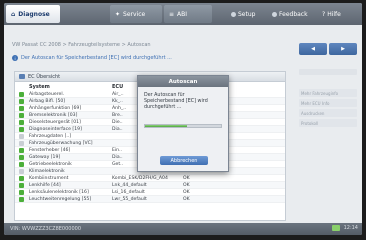 The image size is (366, 240). Describe the element at coordinates (53, 115) in the screenshot. I see `cell-system: Bremselektronik [03]` at that location.